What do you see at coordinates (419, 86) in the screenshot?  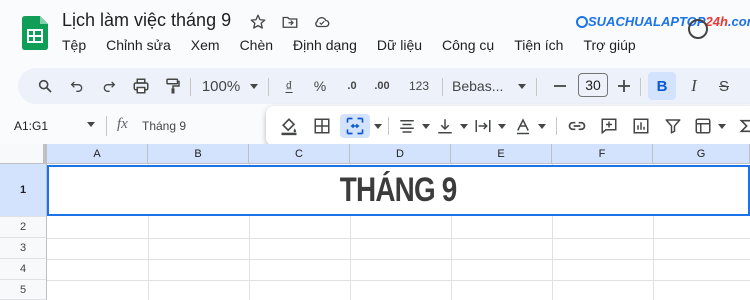 I see `number-format-button: 123` at bounding box center [419, 86].